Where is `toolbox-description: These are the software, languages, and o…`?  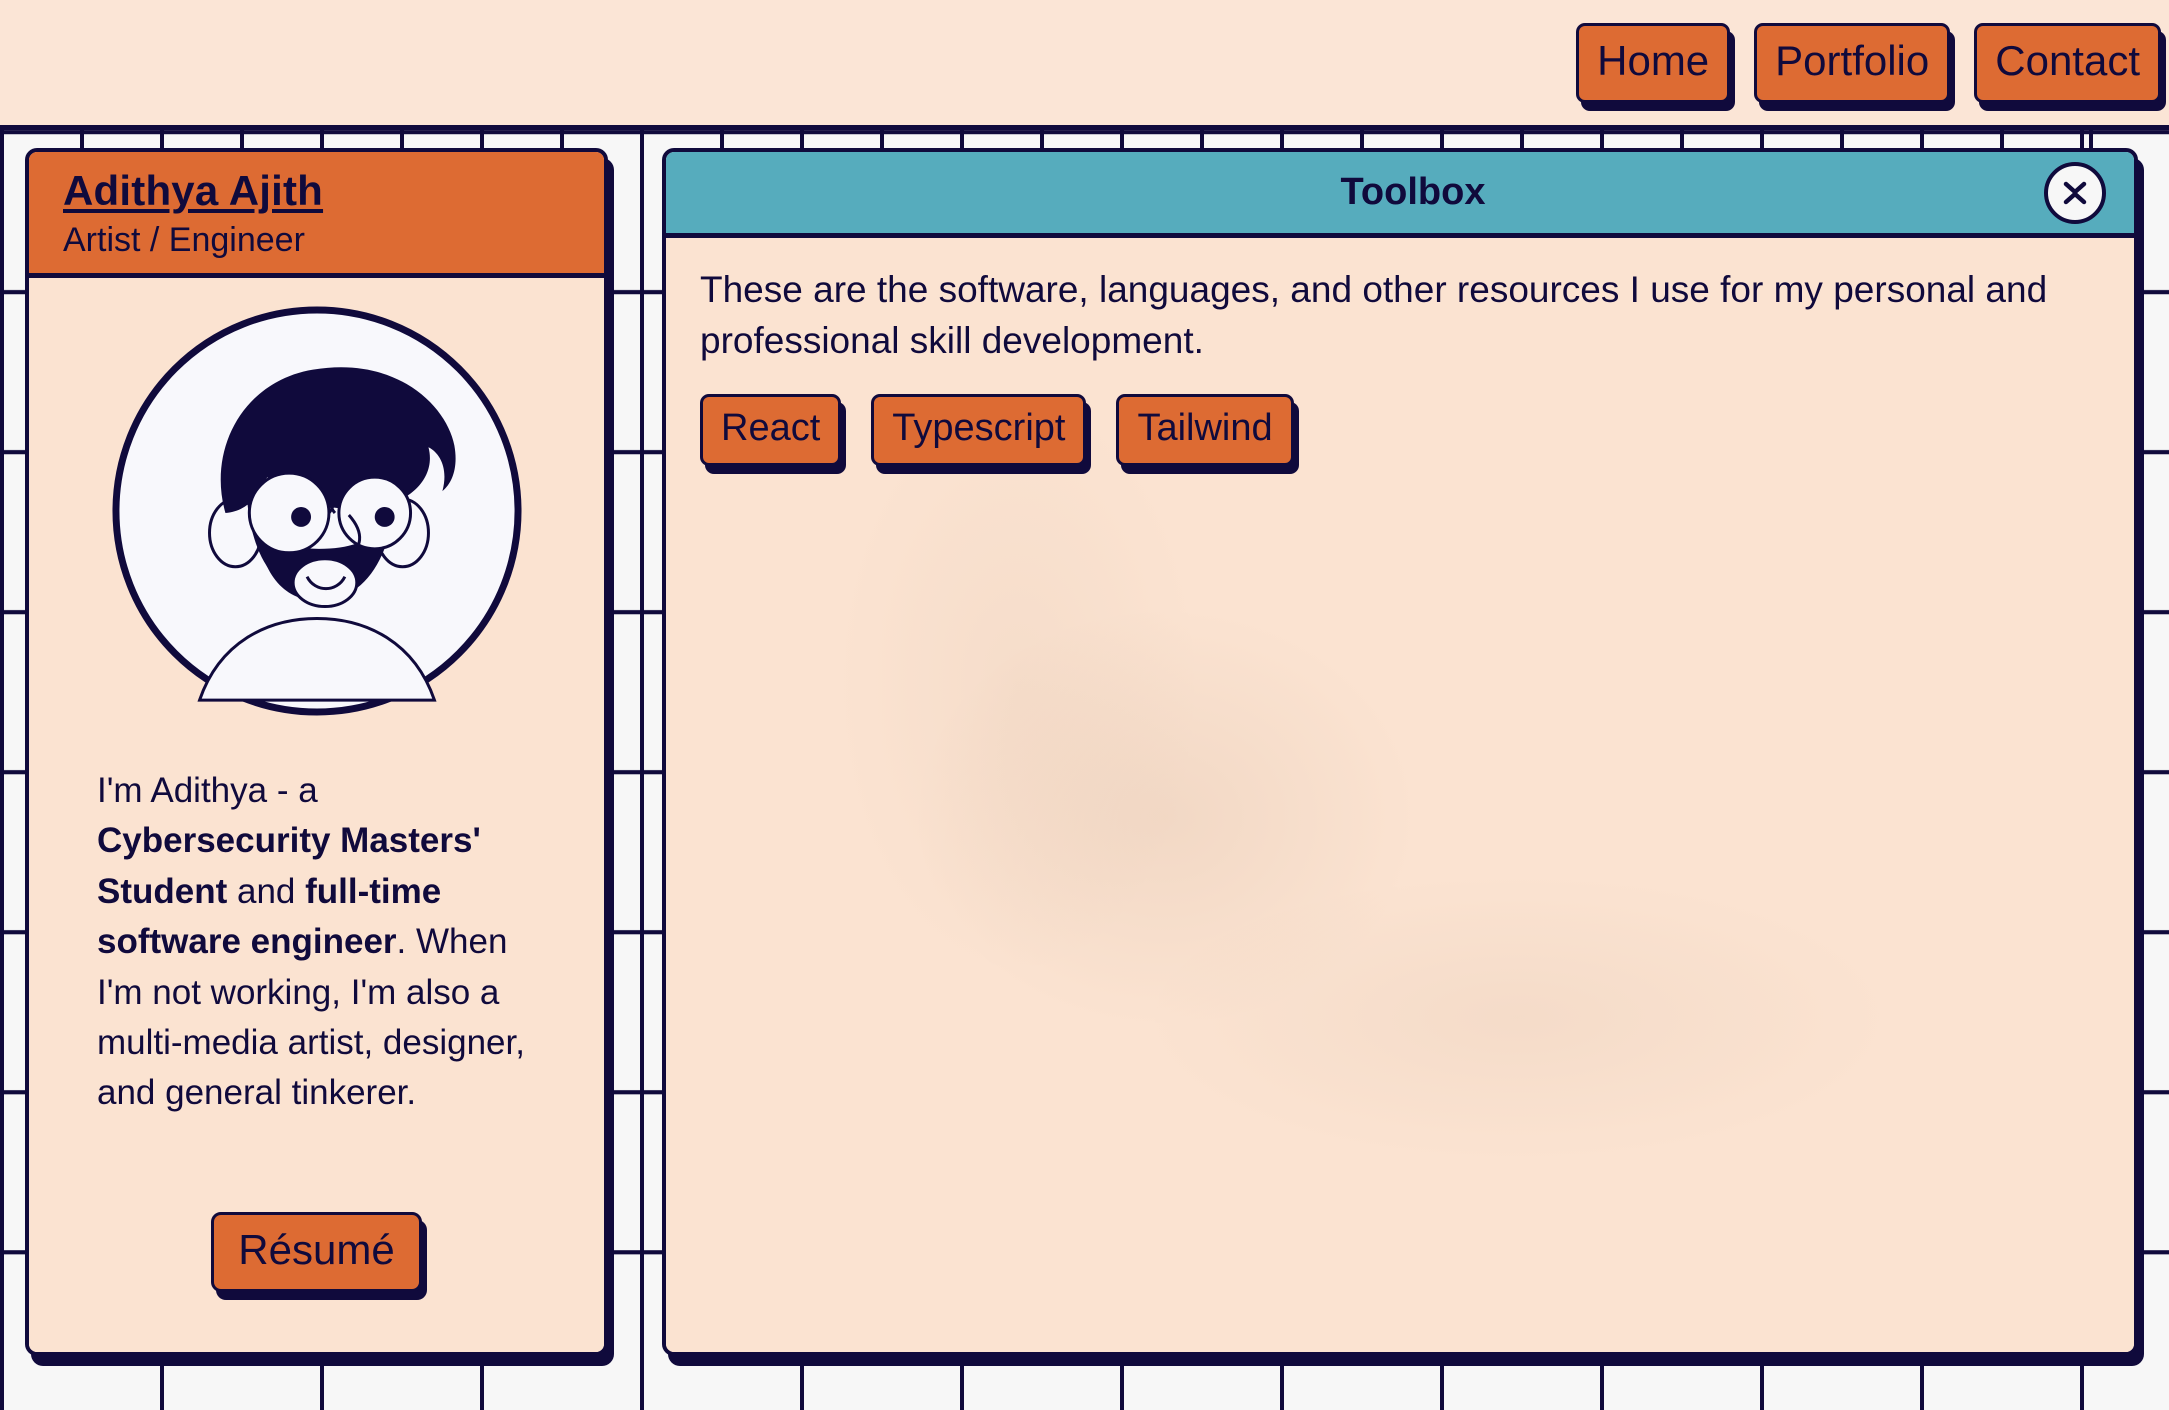
toolbox-description: These are the software, languages, and o… is located at coordinates (1374, 315).